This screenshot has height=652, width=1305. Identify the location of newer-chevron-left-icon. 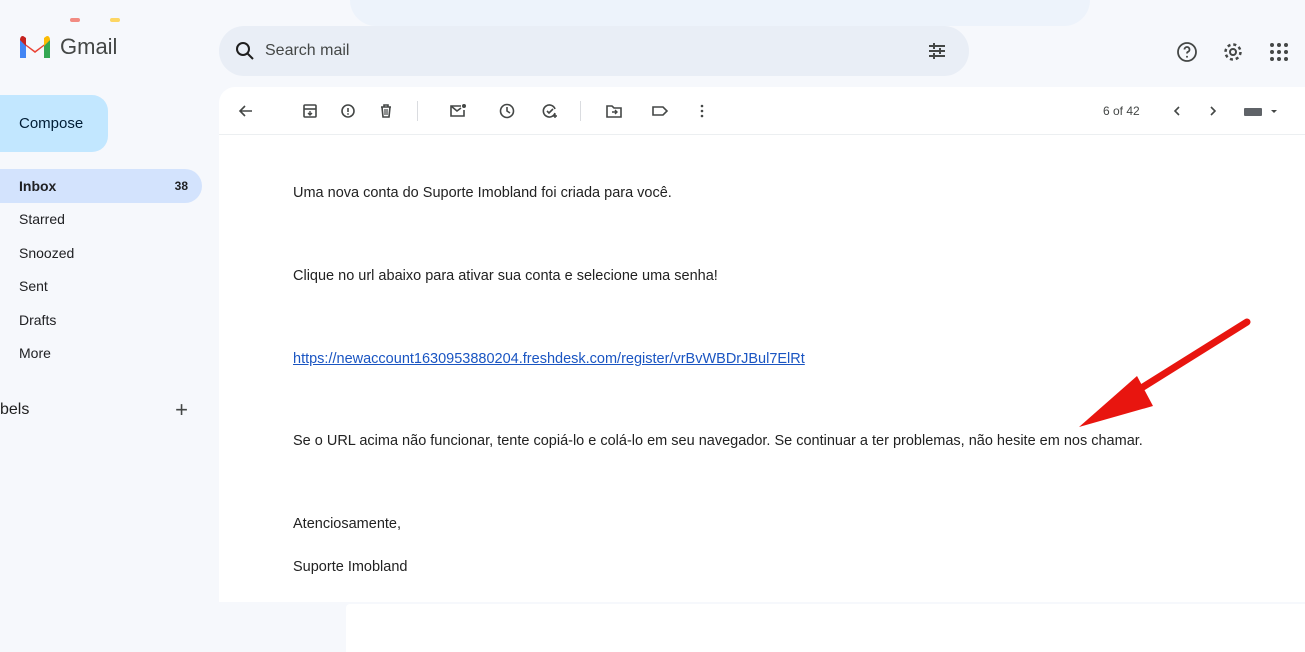
(1177, 111).